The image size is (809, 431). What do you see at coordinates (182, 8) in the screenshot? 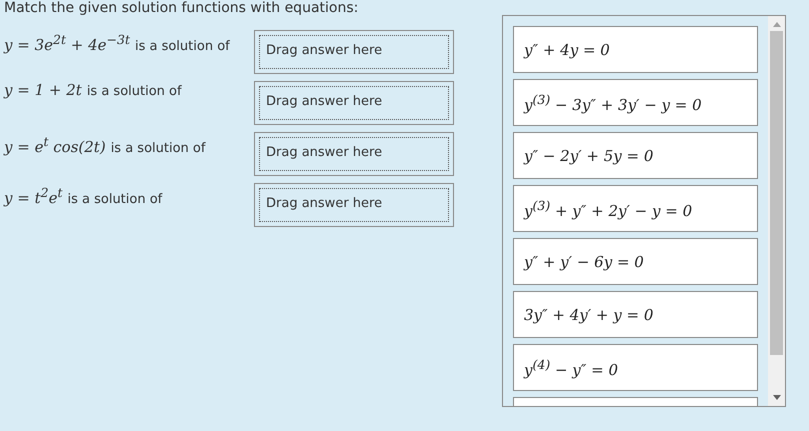
I see `instruction-text: Match the given solution functions with equations:` at bounding box center [182, 8].